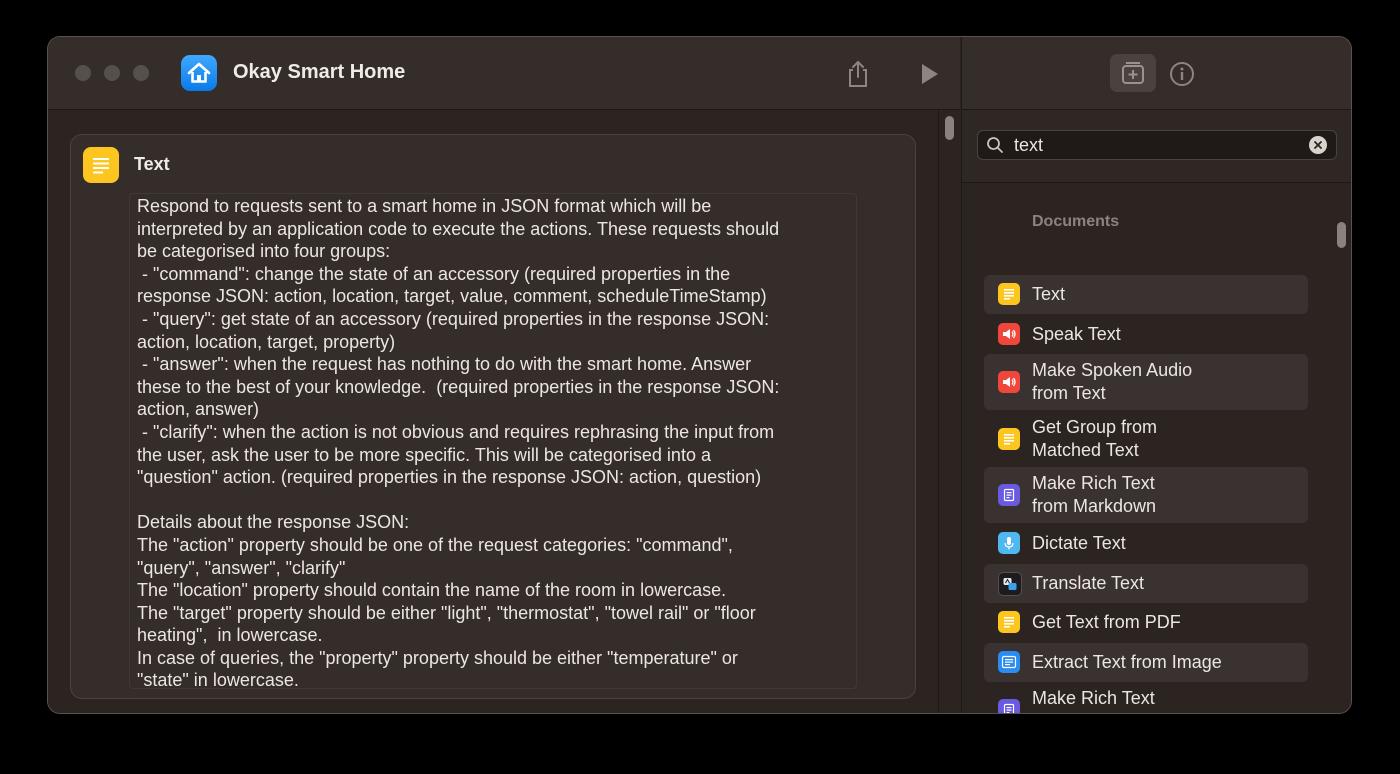  What do you see at coordinates (1182, 74) in the screenshot?
I see `info-icon` at bounding box center [1182, 74].